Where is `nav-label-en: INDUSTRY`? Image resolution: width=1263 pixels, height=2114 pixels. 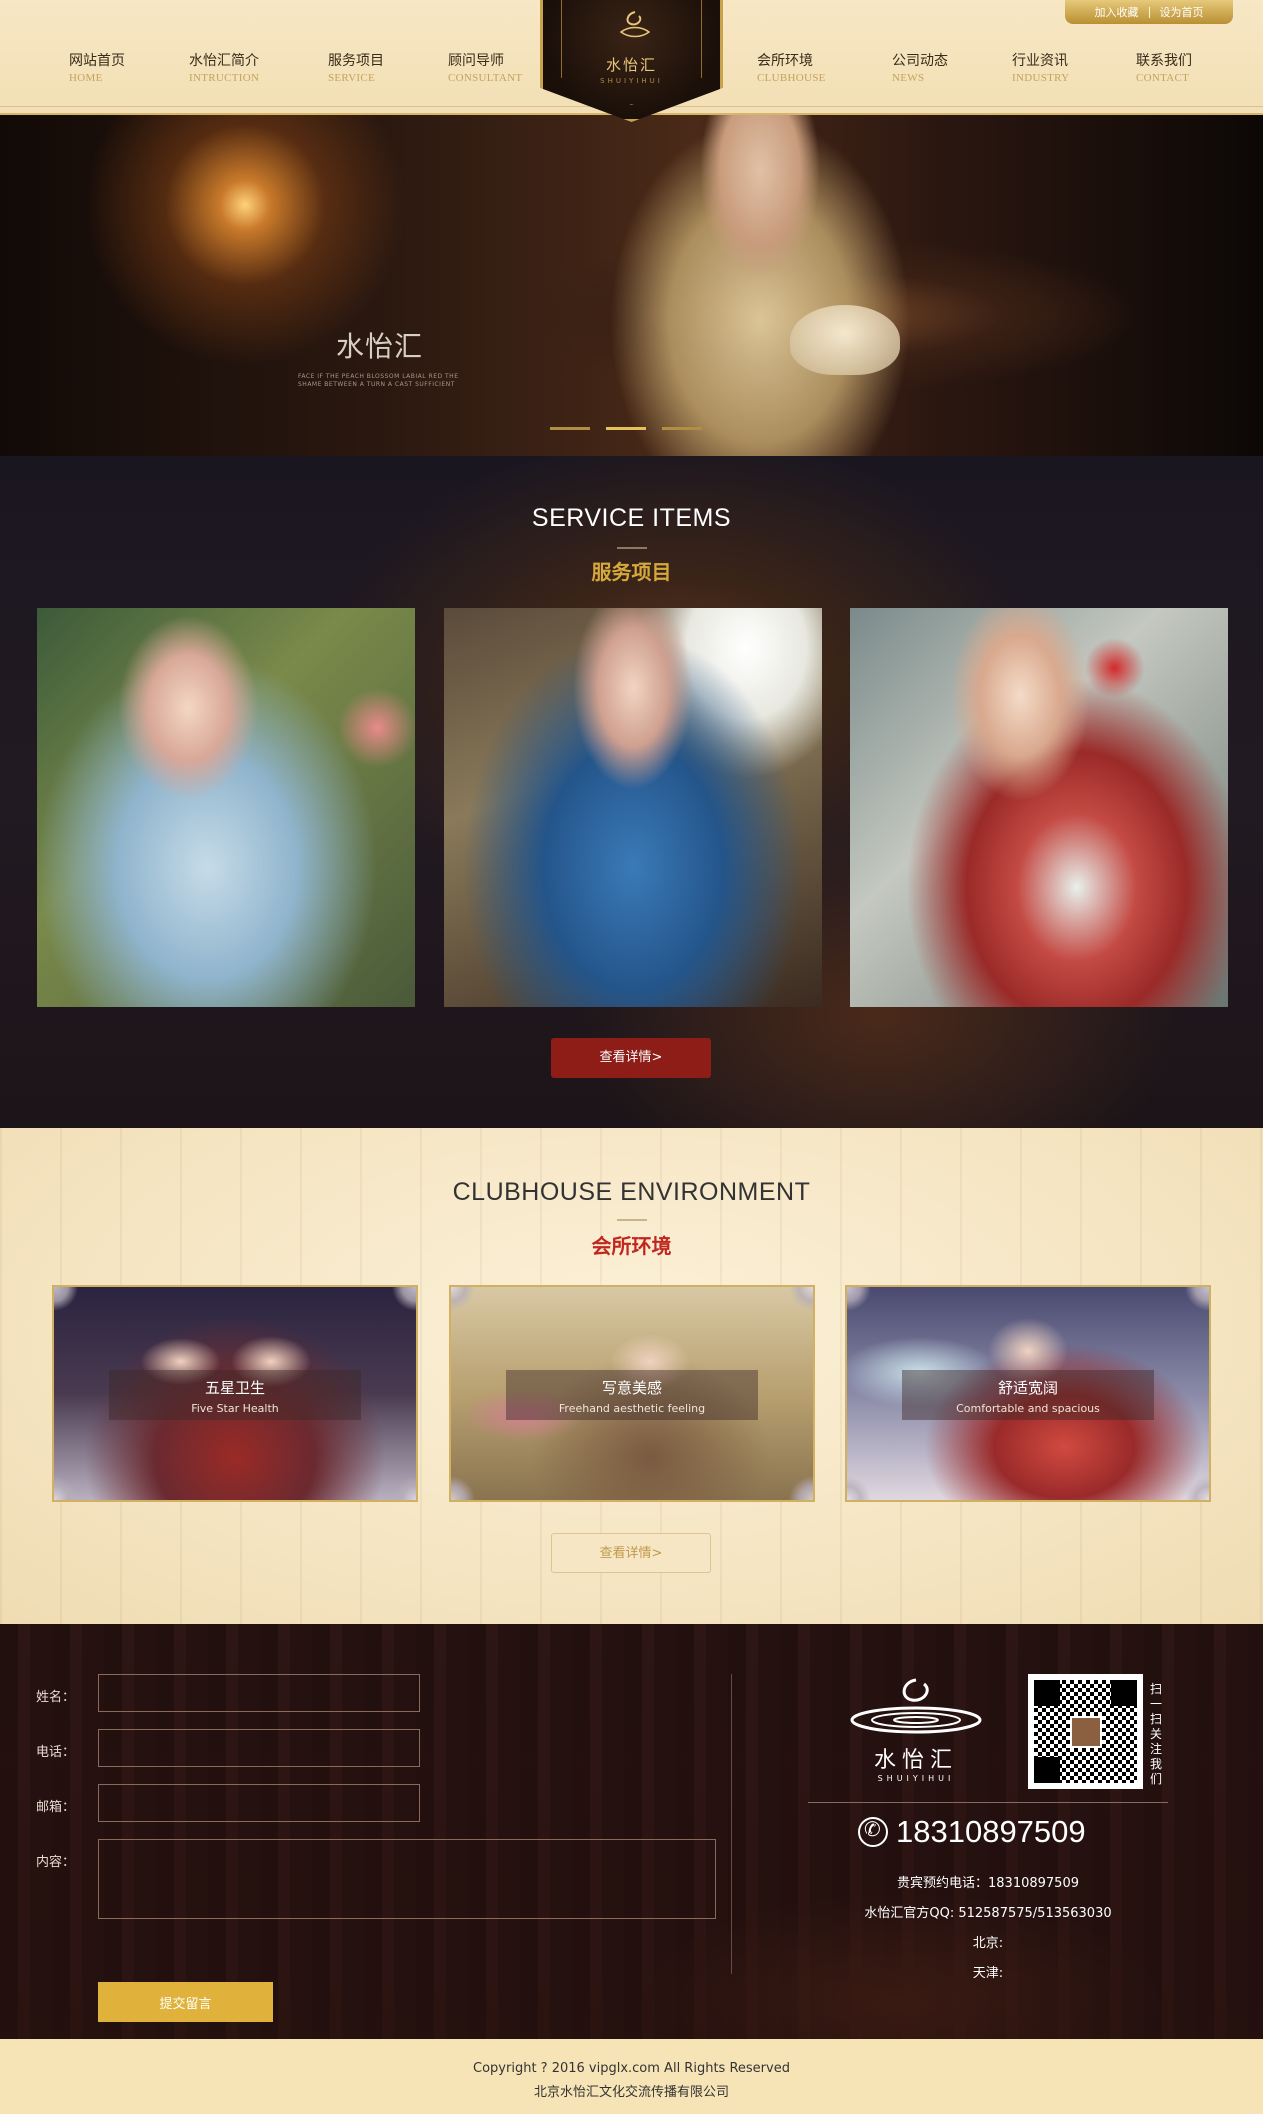 nav-label-en: INDUSTRY is located at coordinates (1041, 78).